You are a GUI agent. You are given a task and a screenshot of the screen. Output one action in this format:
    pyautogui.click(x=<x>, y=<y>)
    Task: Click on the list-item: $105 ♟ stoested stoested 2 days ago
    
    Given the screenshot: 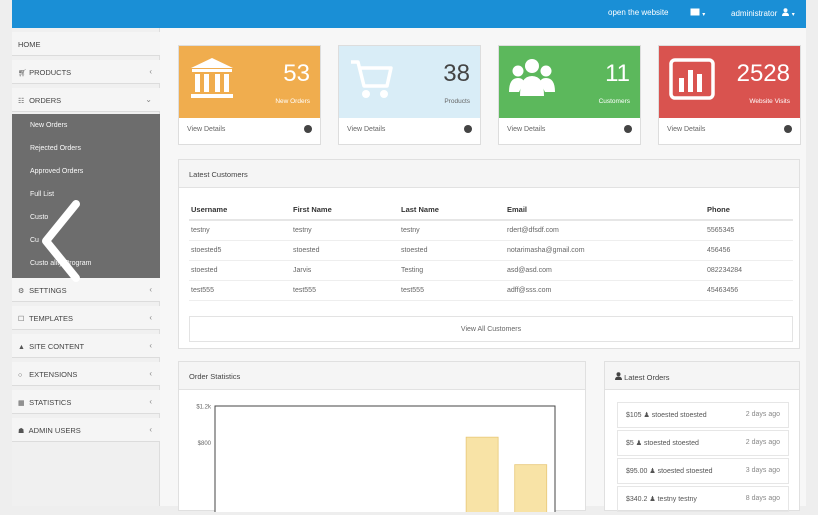 What is the action you would take?
    pyautogui.click(x=703, y=415)
    